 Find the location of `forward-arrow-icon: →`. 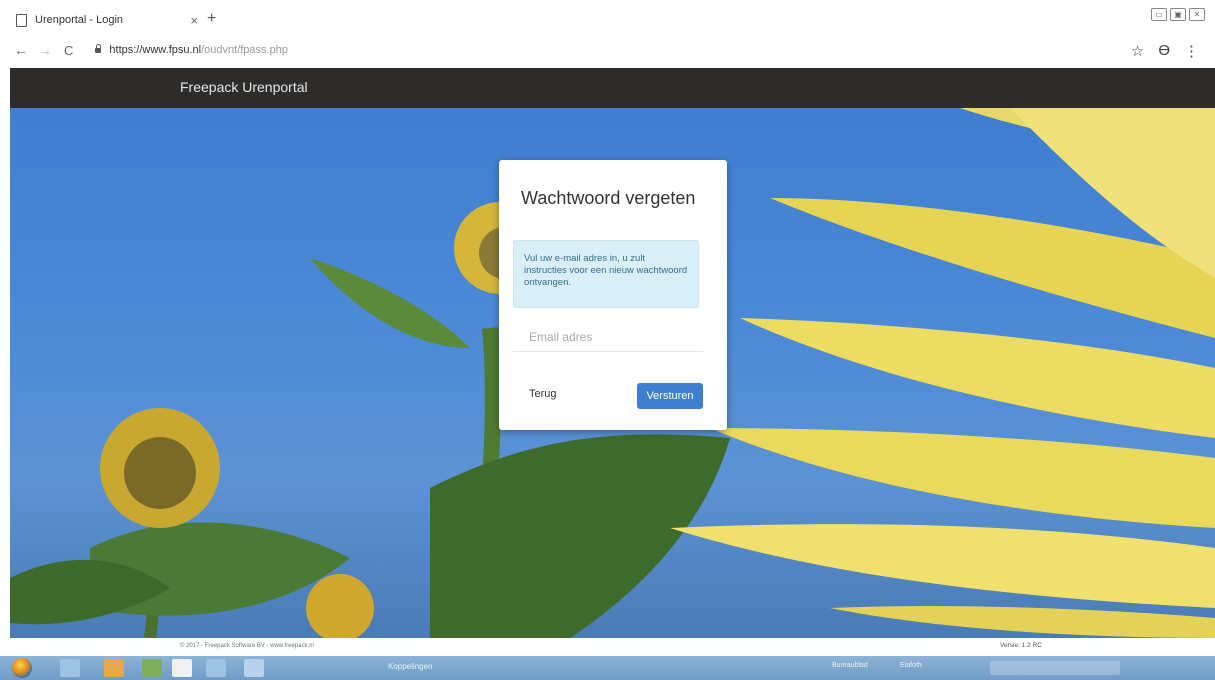

forward-arrow-icon: → is located at coordinates (45, 50).